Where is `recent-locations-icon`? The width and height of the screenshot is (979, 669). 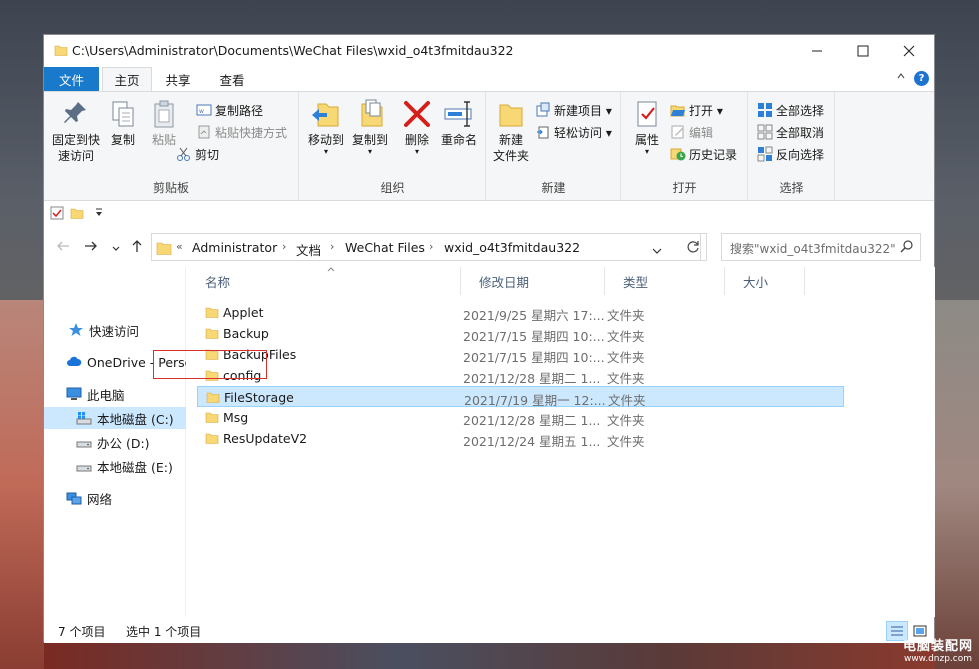 recent-locations-icon is located at coordinates (116, 249).